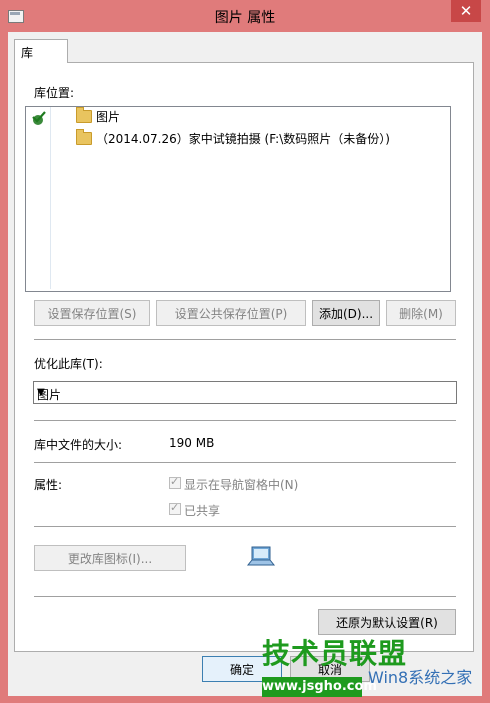 The image size is (490, 703). I want to click on close-button: ✕, so click(466, 11).